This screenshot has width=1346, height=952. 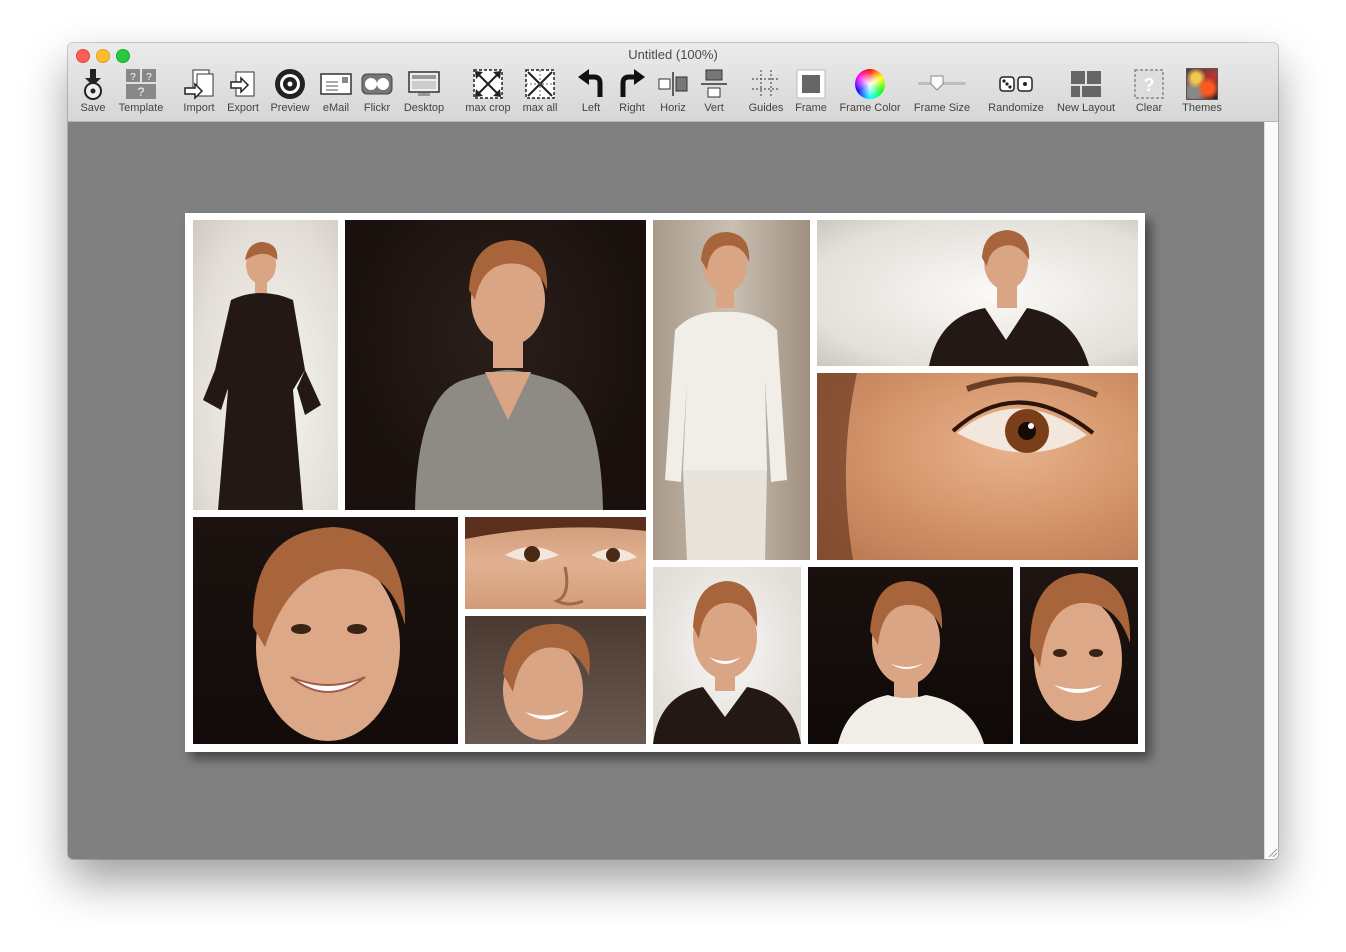 I want to click on frame-size-slider, so click(x=942, y=84).